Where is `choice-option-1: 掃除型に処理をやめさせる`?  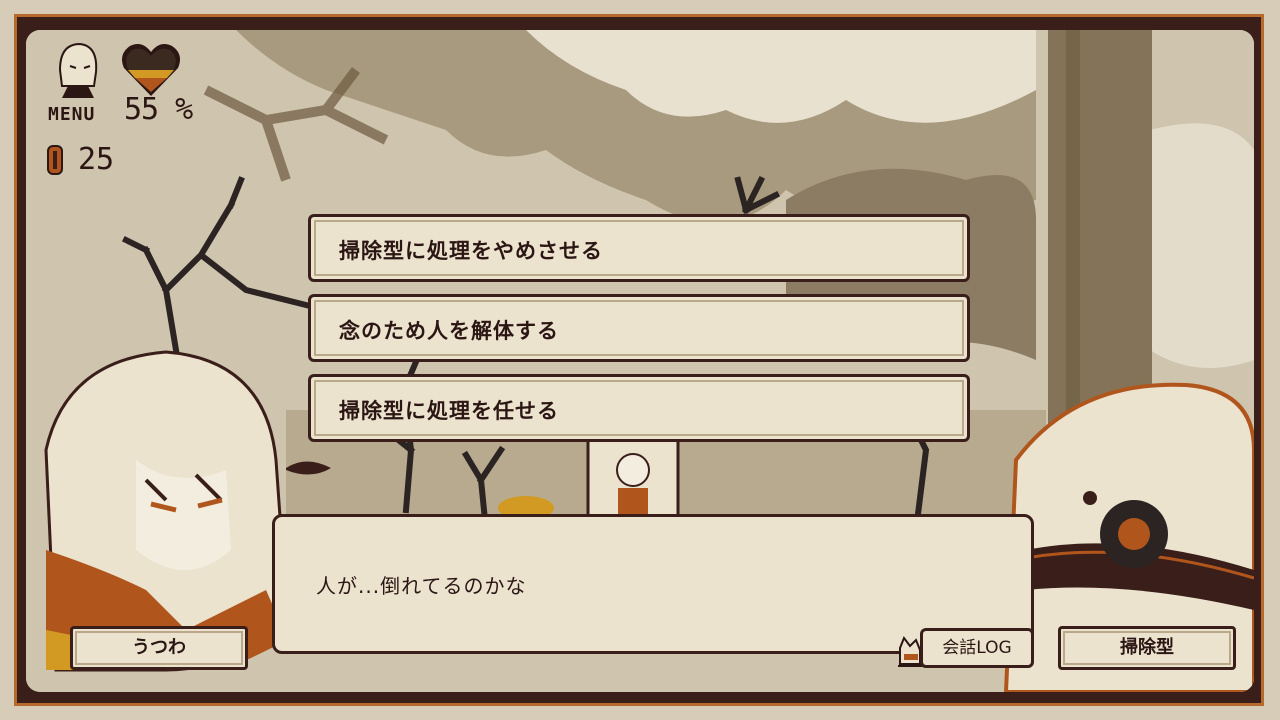
choice-option-1: 掃除型に処理をやめさせる is located at coordinates (639, 248).